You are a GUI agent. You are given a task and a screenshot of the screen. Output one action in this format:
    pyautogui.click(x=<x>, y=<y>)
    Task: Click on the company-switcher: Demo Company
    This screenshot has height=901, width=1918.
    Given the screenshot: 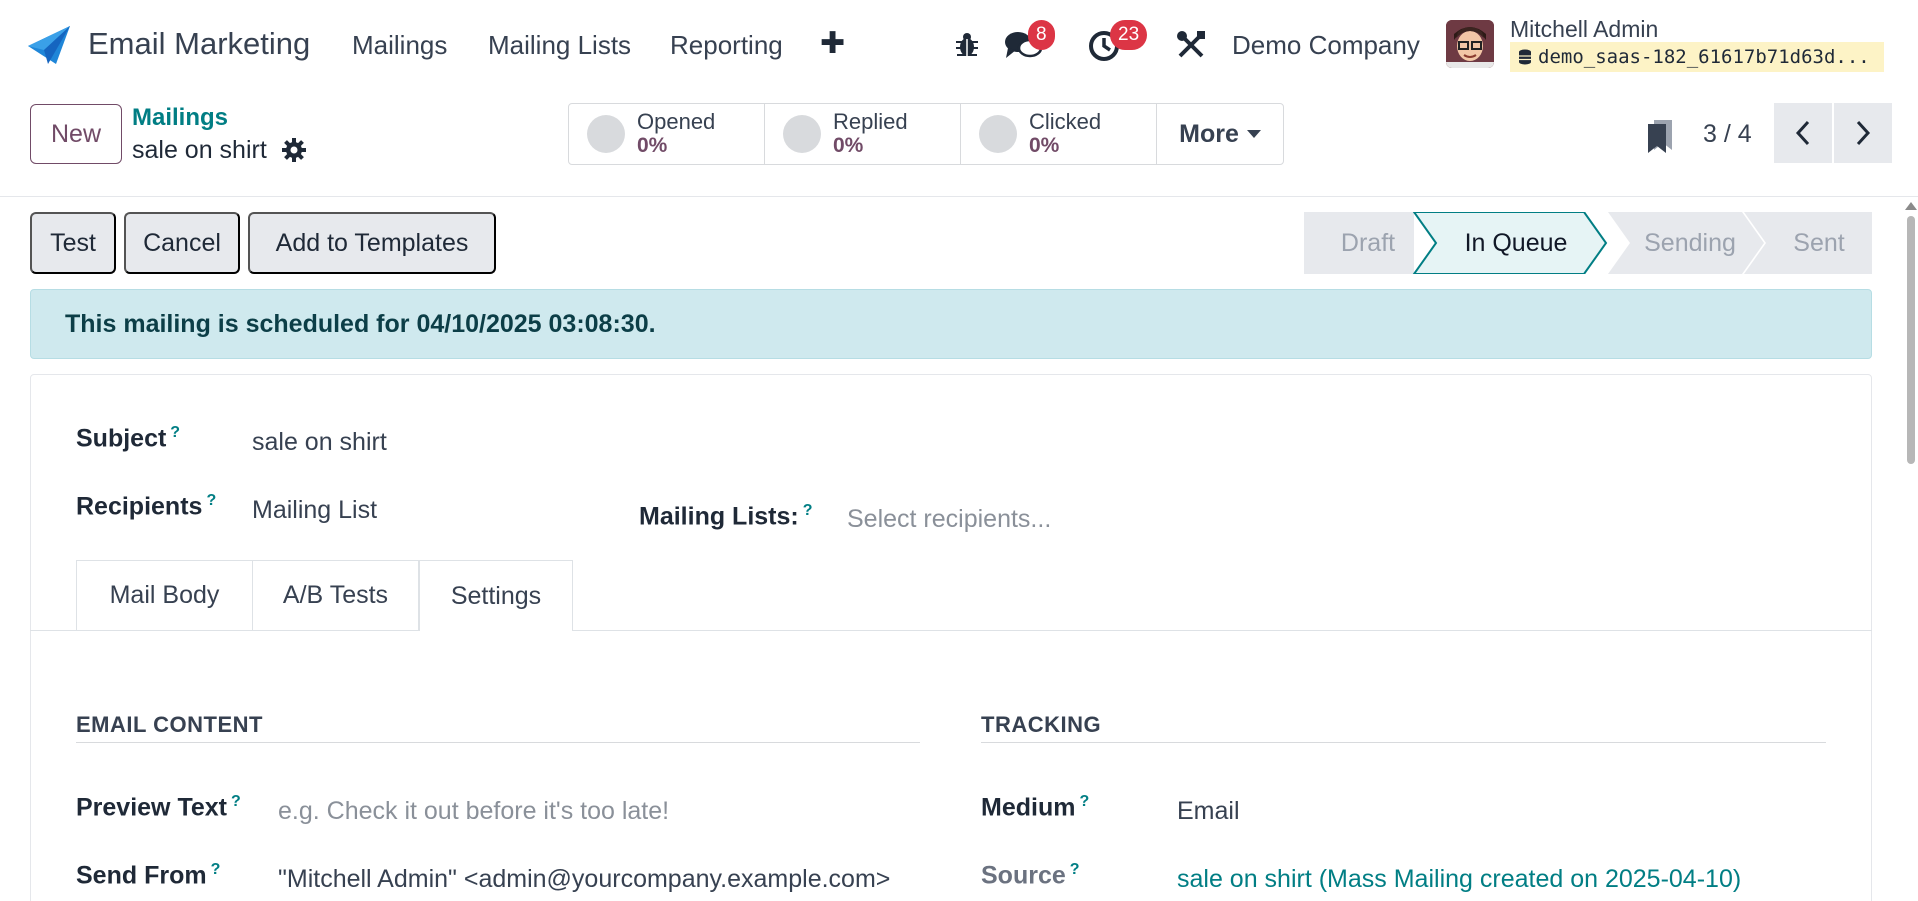 What is the action you would take?
    pyautogui.click(x=1326, y=45)
    